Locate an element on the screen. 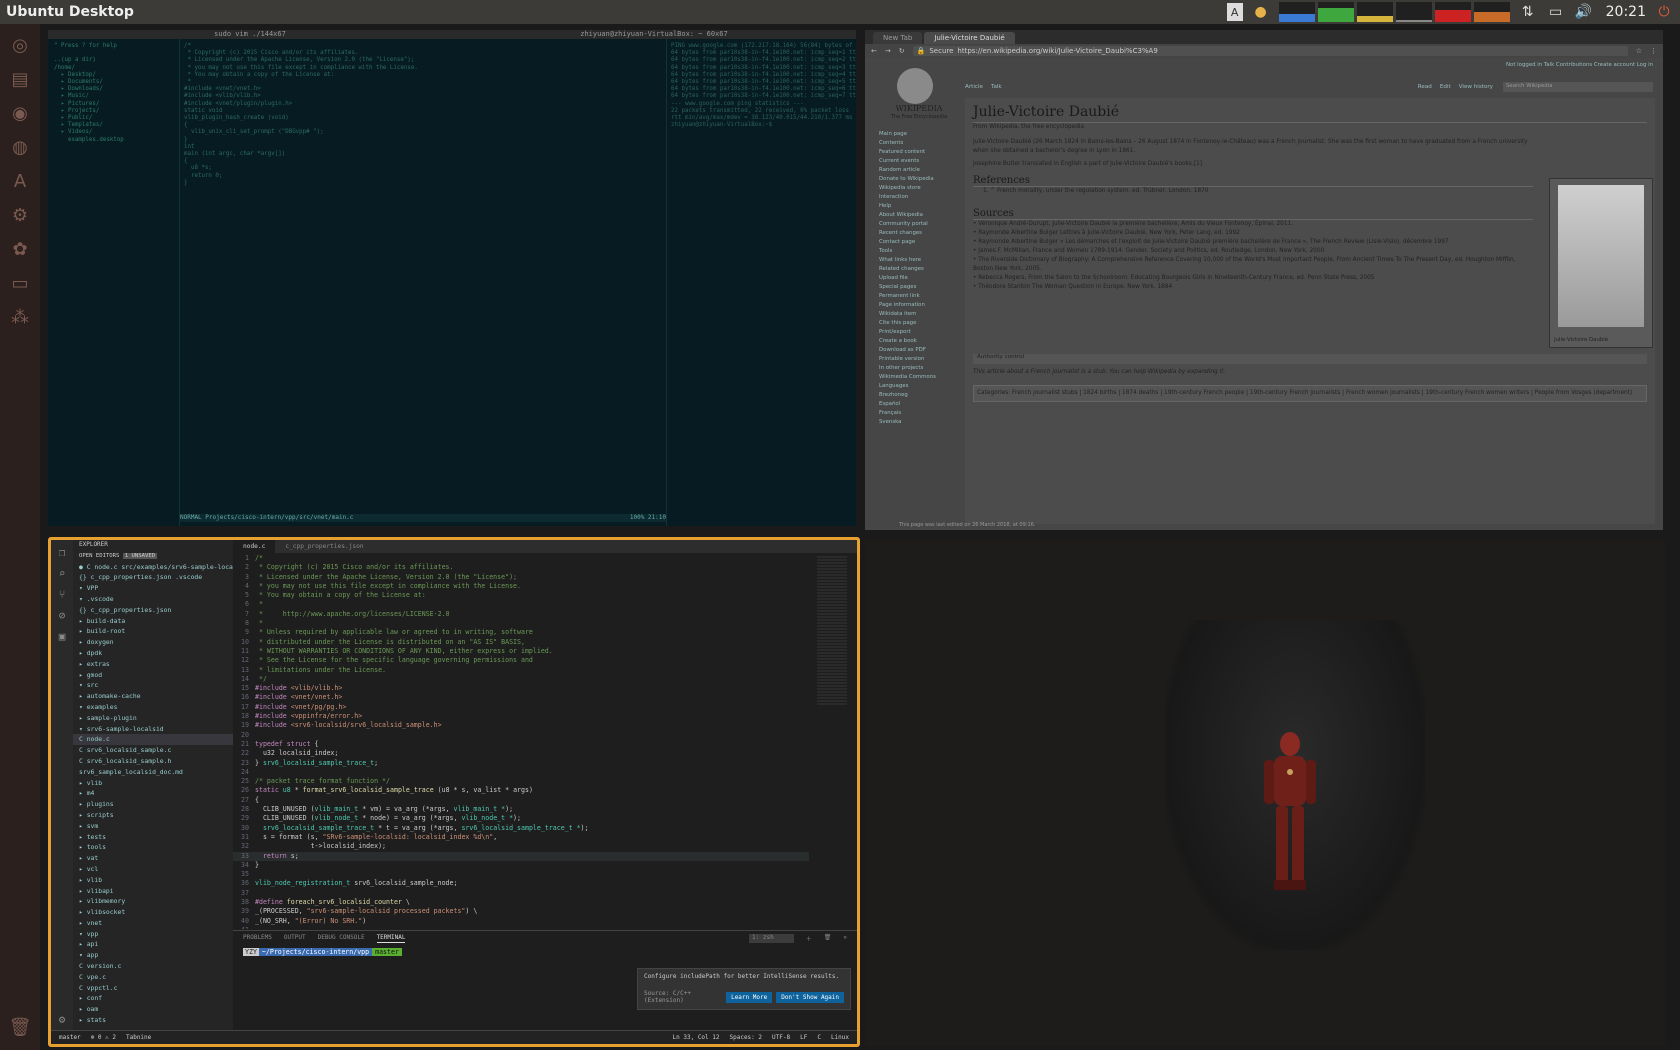 The image size is (1680, 1050). file-tree-item: ▸ doxygen is located at coordinates (153, 642).